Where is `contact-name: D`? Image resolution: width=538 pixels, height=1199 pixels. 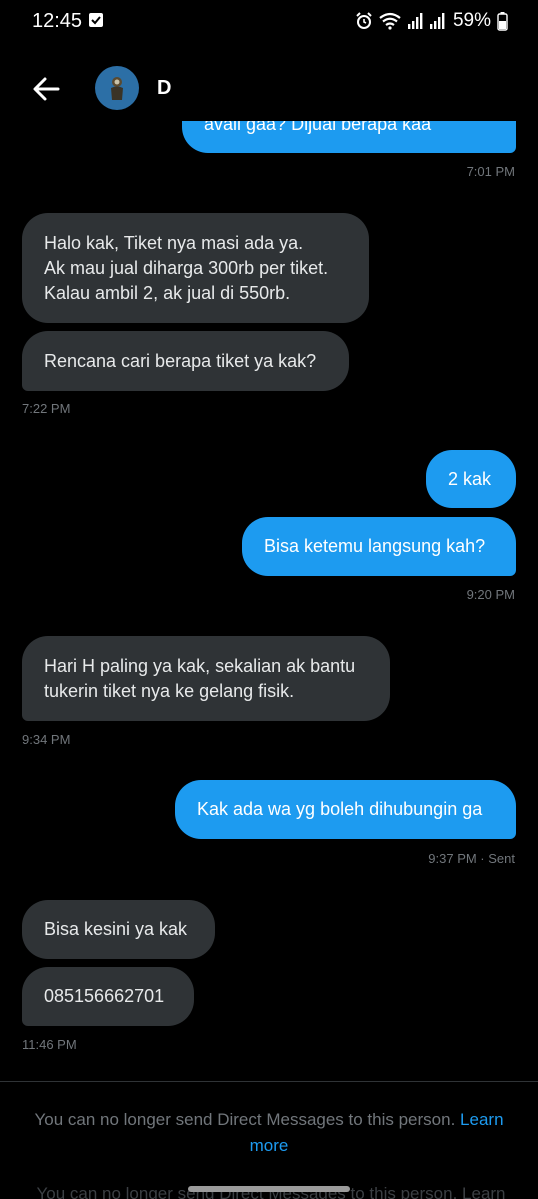 contact-name: D is located at coordinates (164, 88).